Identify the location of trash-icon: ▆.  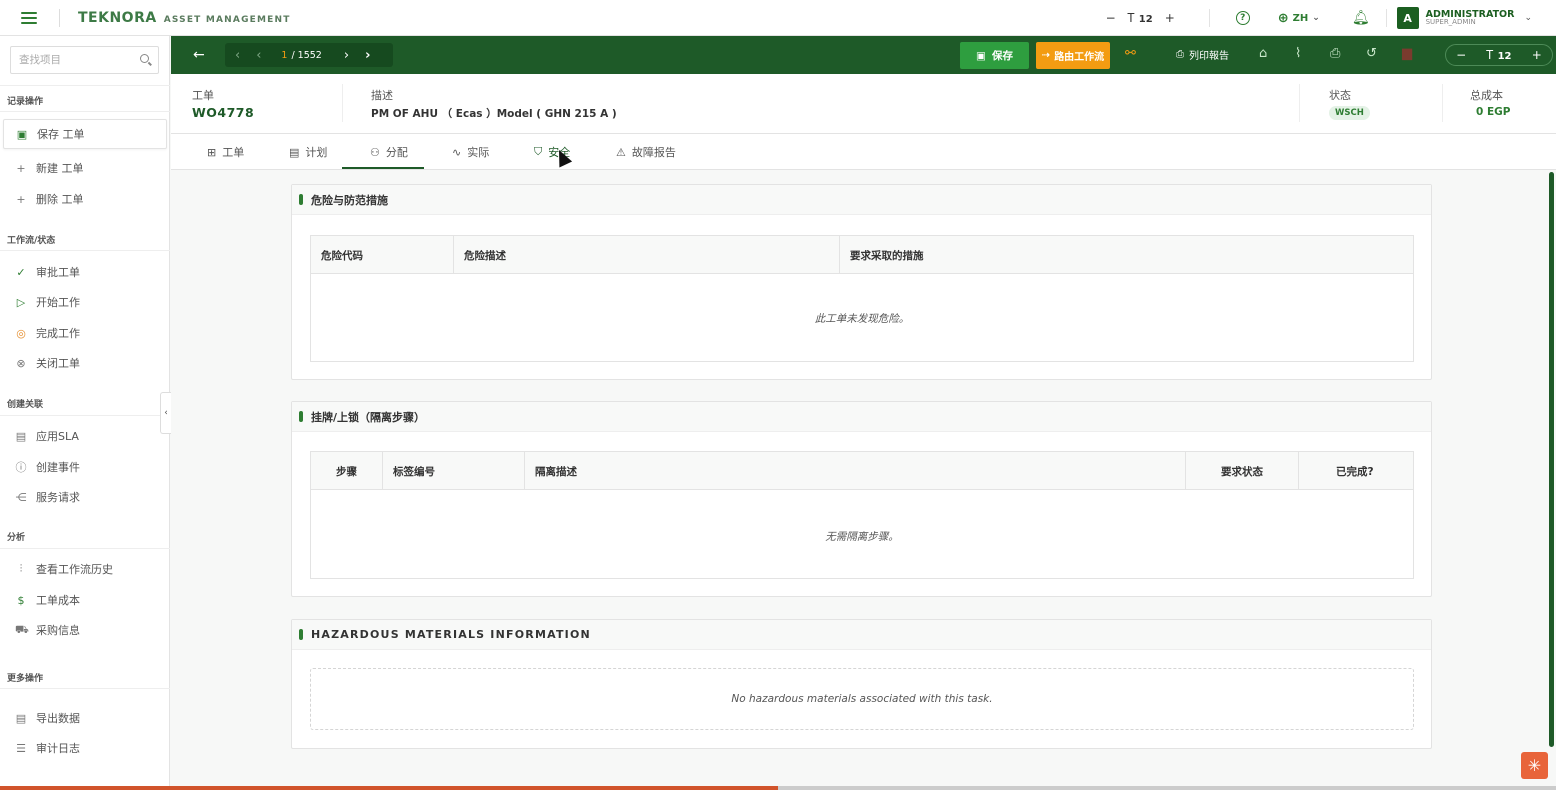
(1407, 53).